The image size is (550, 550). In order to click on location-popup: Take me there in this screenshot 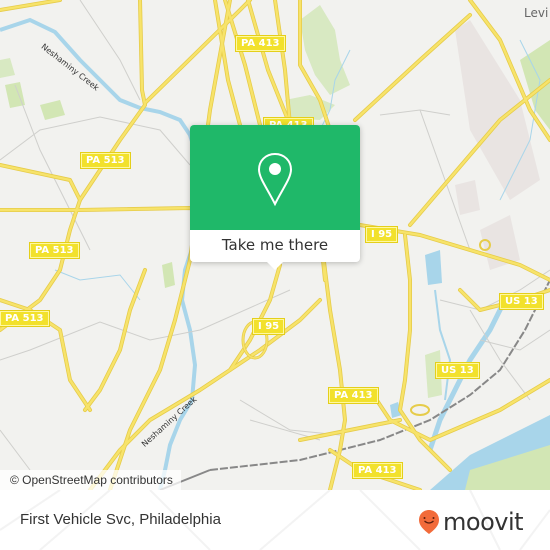, I will do `click(275, 197)`.